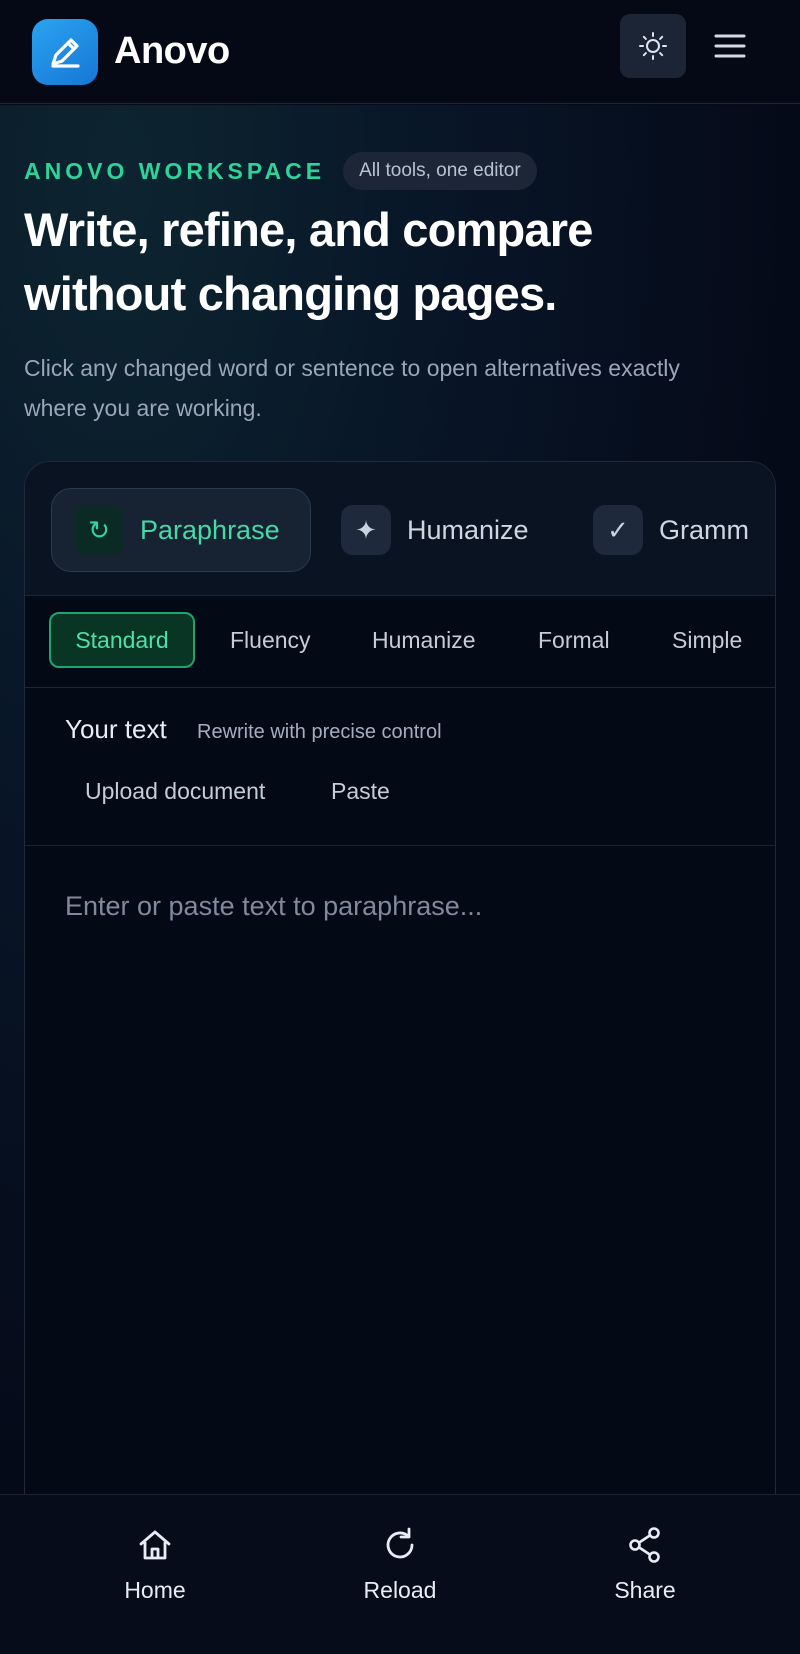  Describe the element at coordinates (175, 791) in the screenshot. I see `upload-document-button: Upload document` at that location.